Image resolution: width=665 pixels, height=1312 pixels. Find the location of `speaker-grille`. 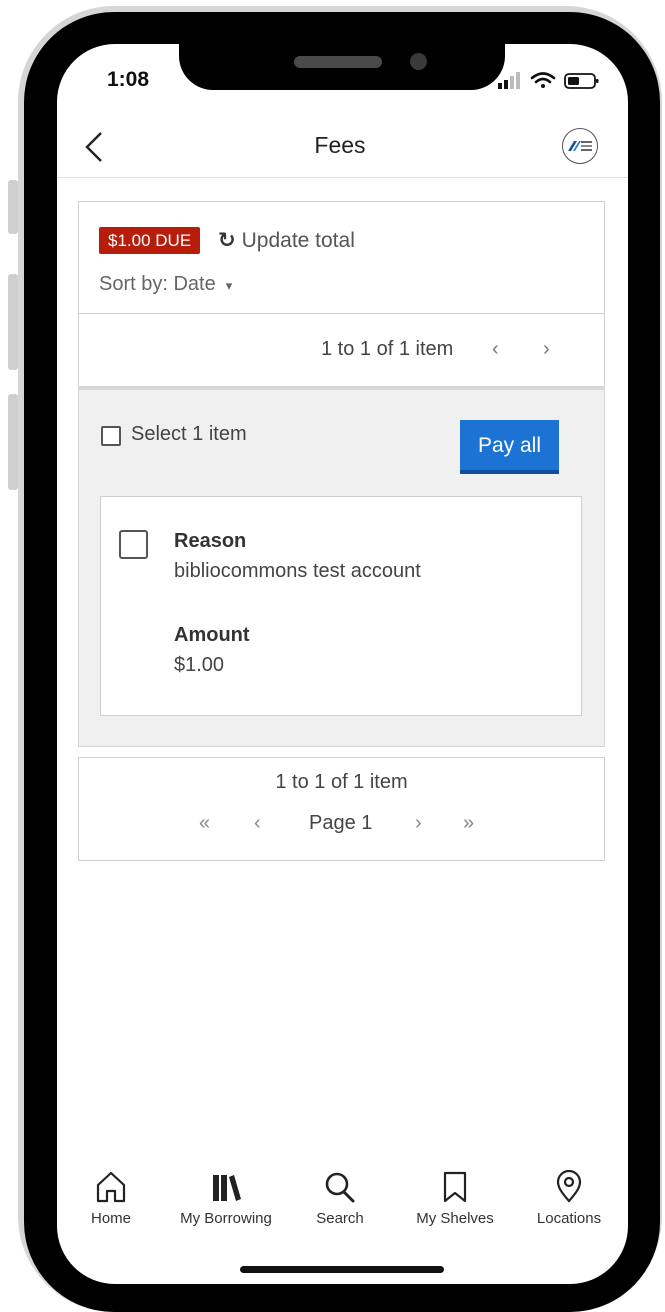

speaker-grille is located at coordinates (338, 62).